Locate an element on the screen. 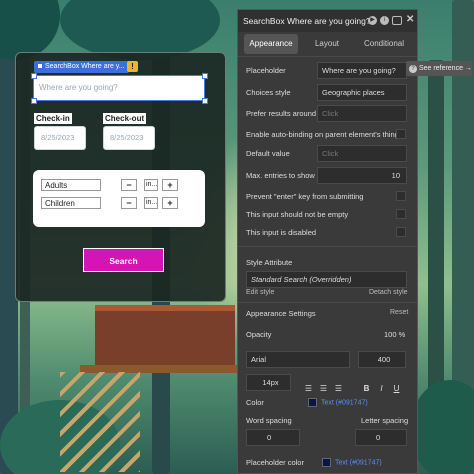 This screenshot has width=474, height=474. font-size-input: 14px is located at coordinates (268, 382).